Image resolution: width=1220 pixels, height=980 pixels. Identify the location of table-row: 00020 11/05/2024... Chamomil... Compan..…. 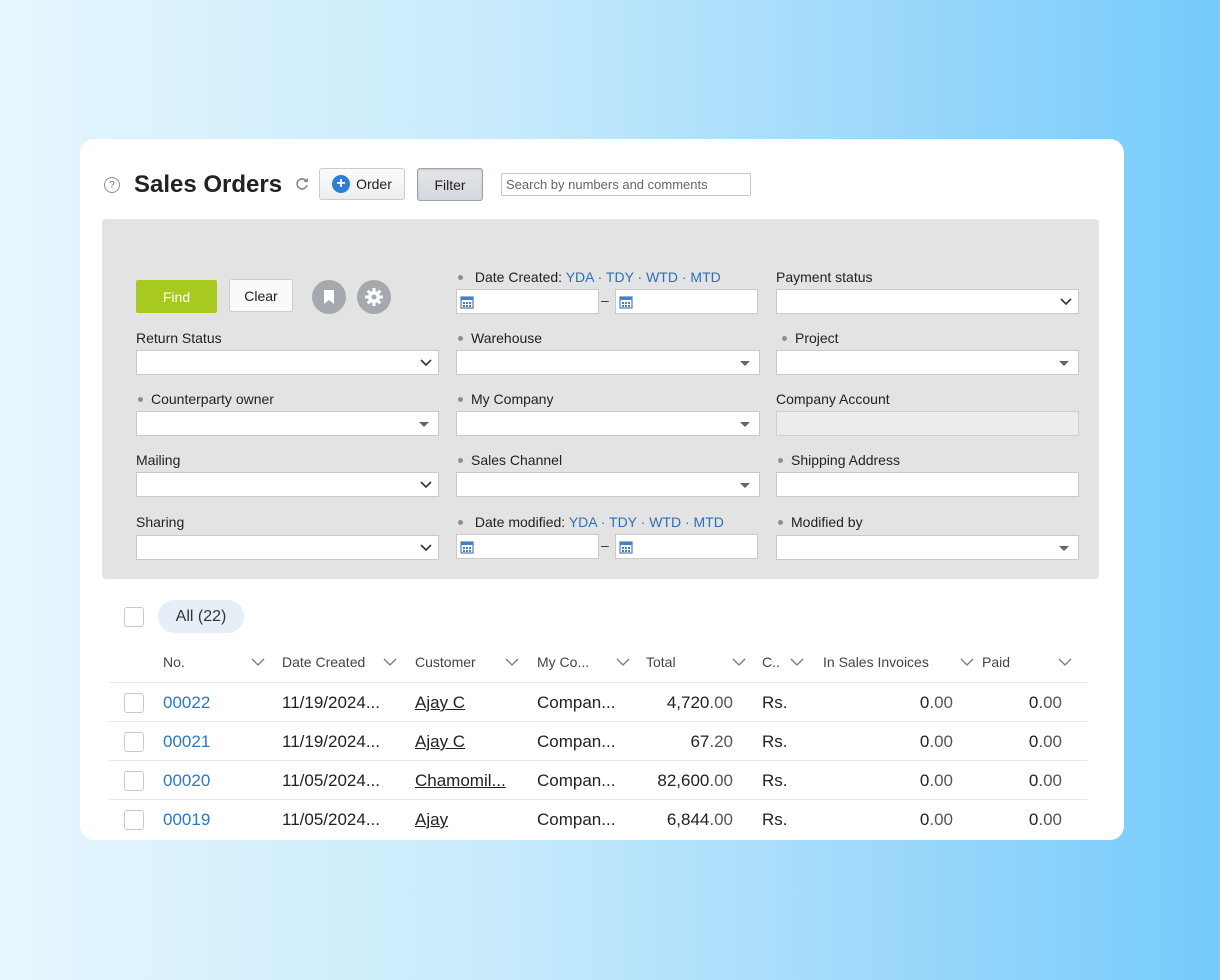
(598, 779).